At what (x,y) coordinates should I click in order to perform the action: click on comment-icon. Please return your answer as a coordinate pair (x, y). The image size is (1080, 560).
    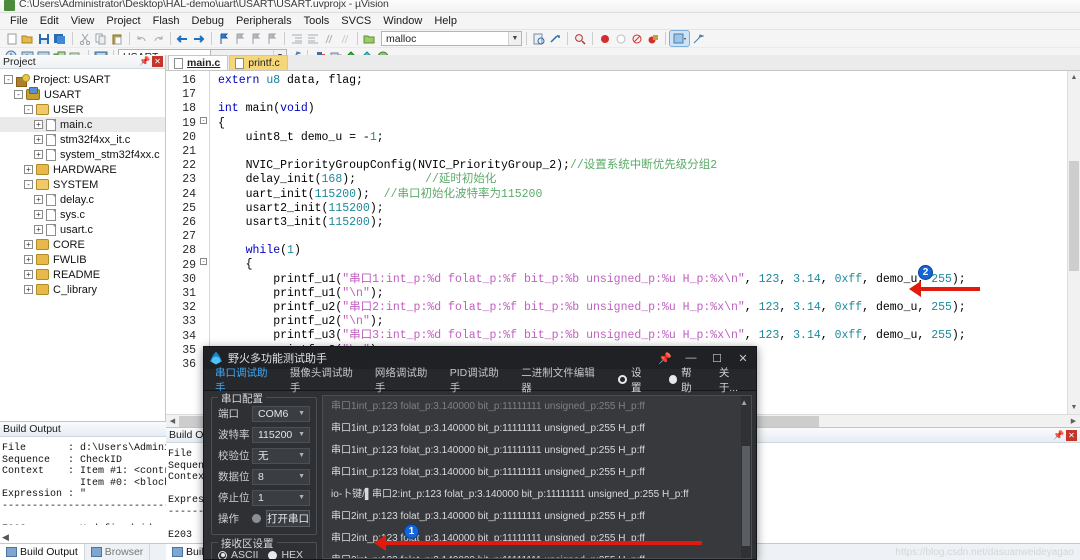
    Looking at the image, I should click on (328, 38).